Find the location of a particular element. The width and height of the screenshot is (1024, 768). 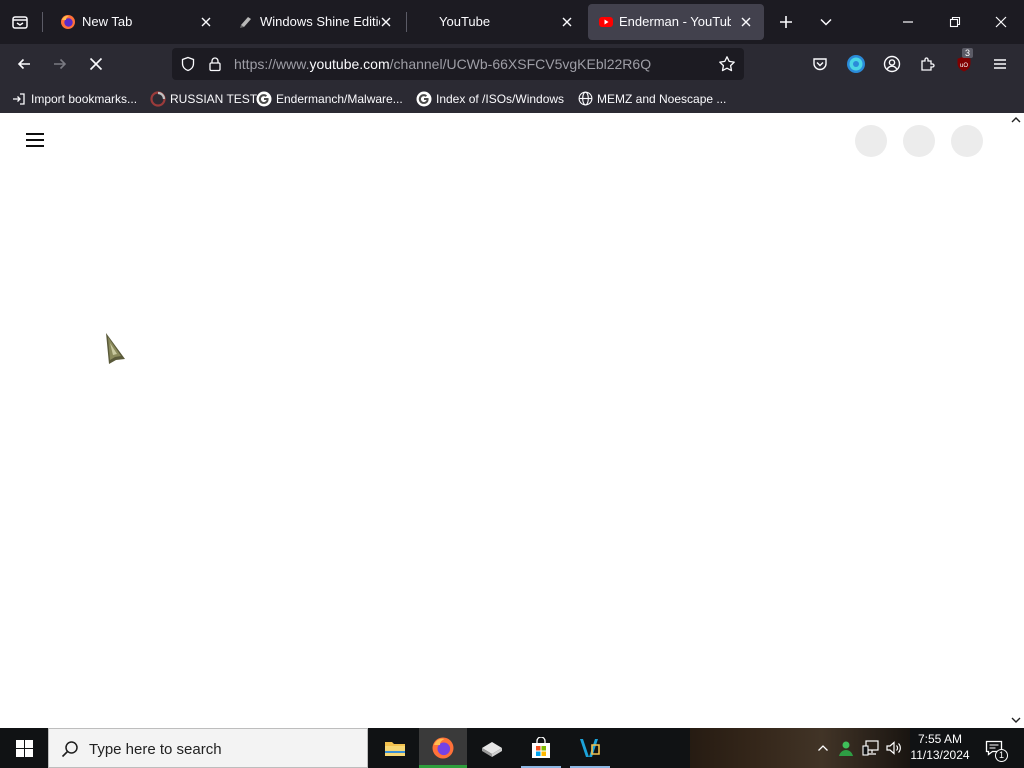

forward-arrow-icon is located at coordinates (60, 64).